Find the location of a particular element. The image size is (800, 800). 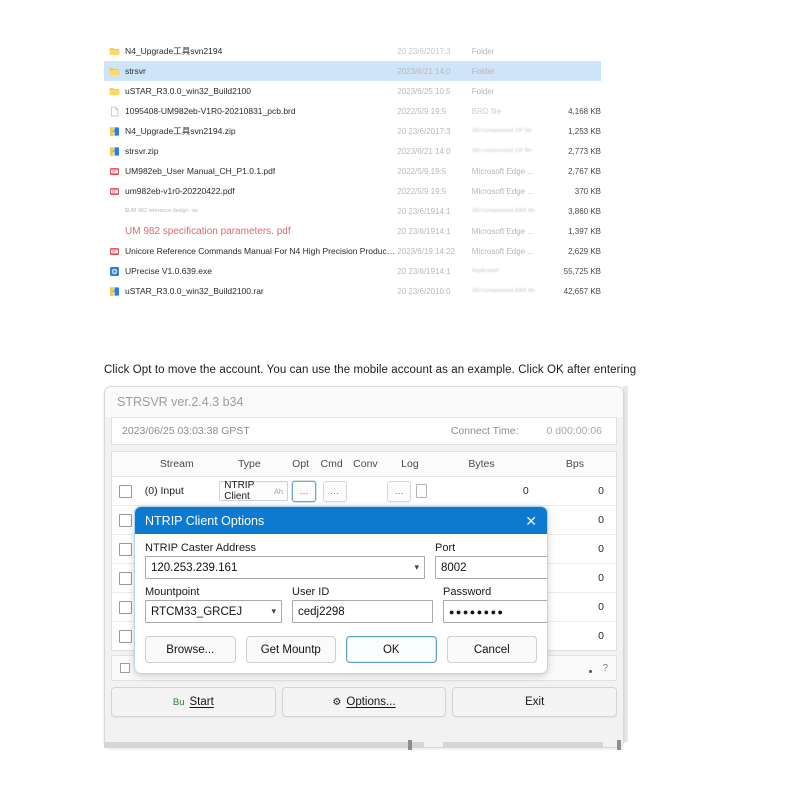

file-type: Folder is located at coordinates (483, 71).